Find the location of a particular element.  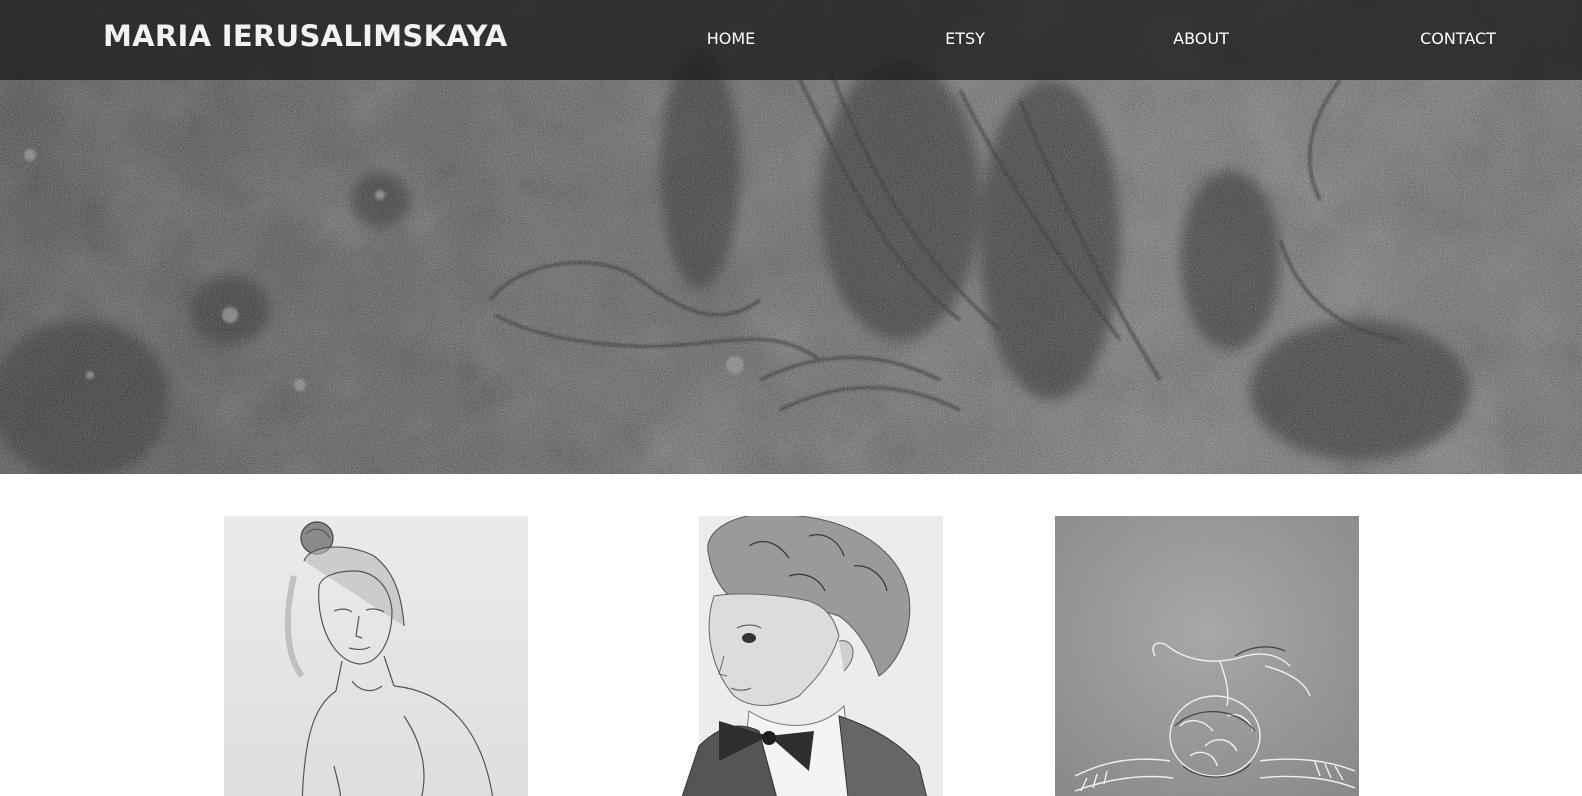

gallery-item-woman-portrait is located at coordinates (376, 656).